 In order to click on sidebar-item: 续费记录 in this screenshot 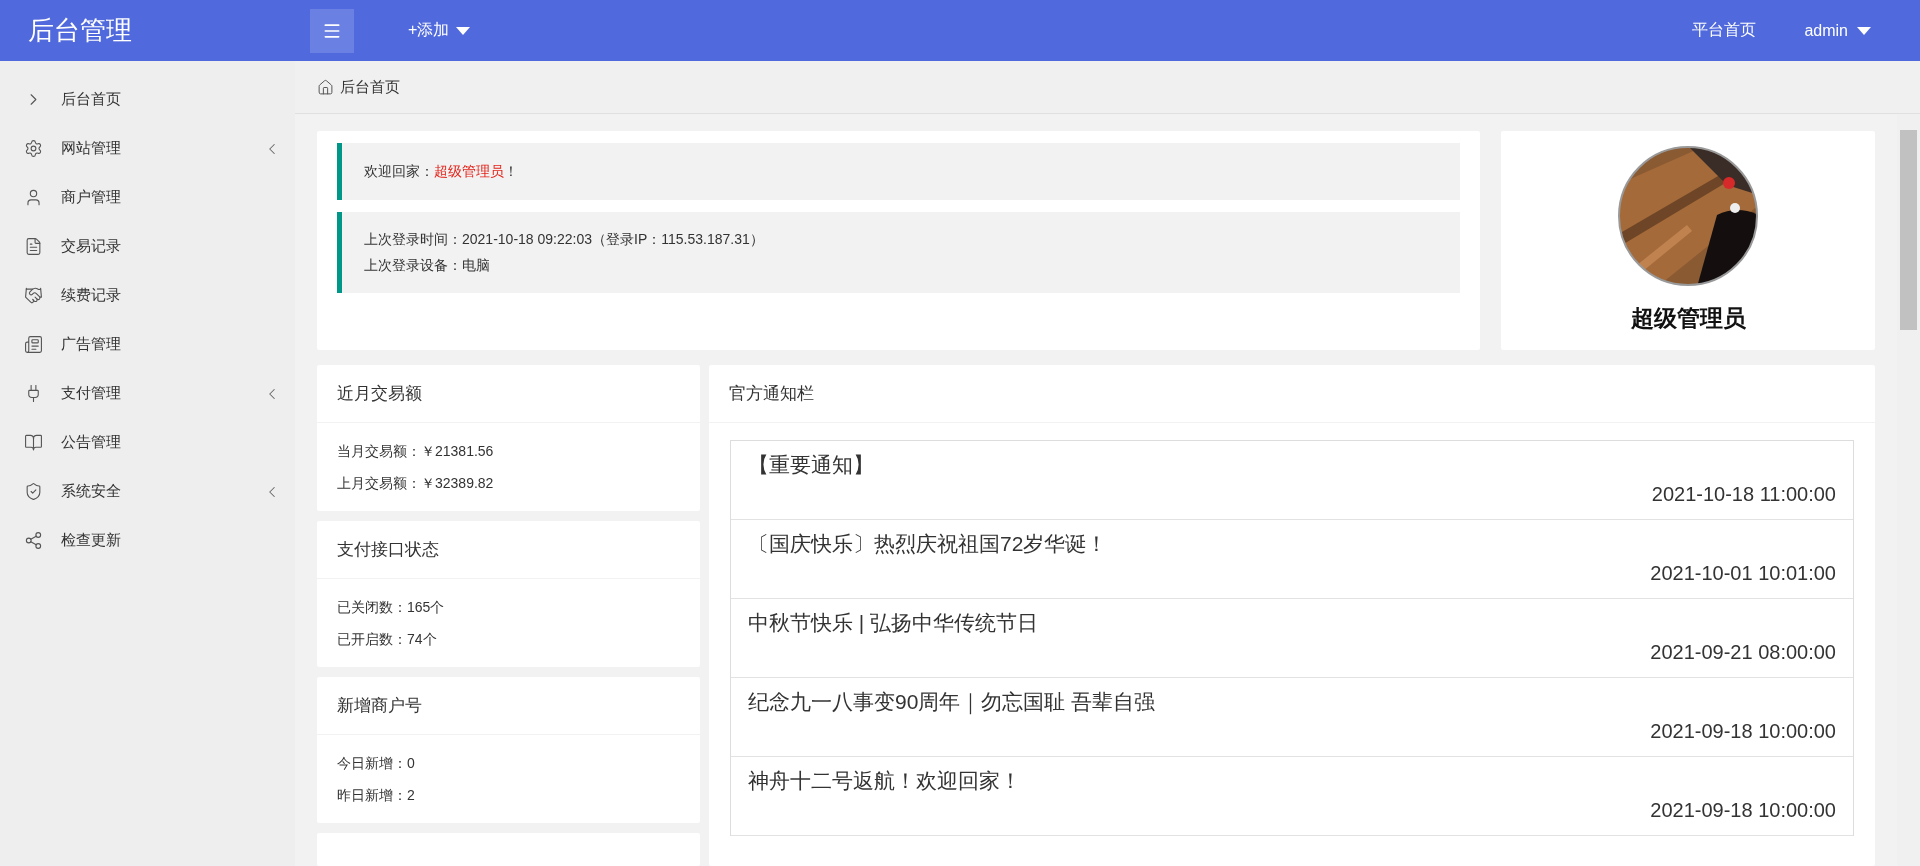, I will do `click(147, 295)`.